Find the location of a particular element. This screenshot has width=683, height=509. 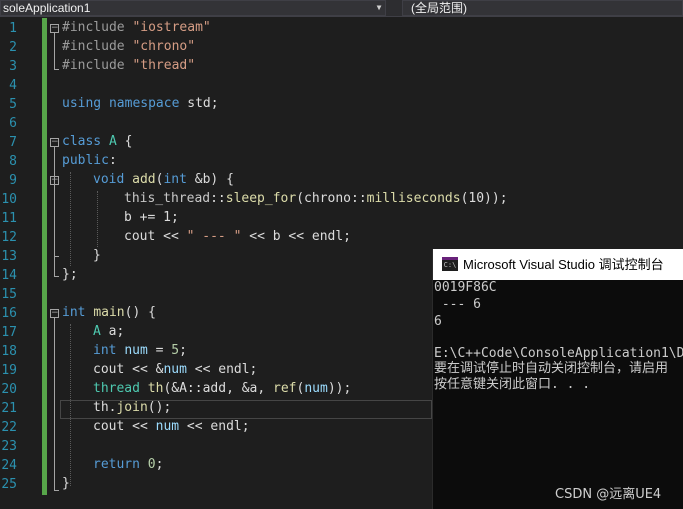

line-number: 19 is located at coordinates (9, 370).